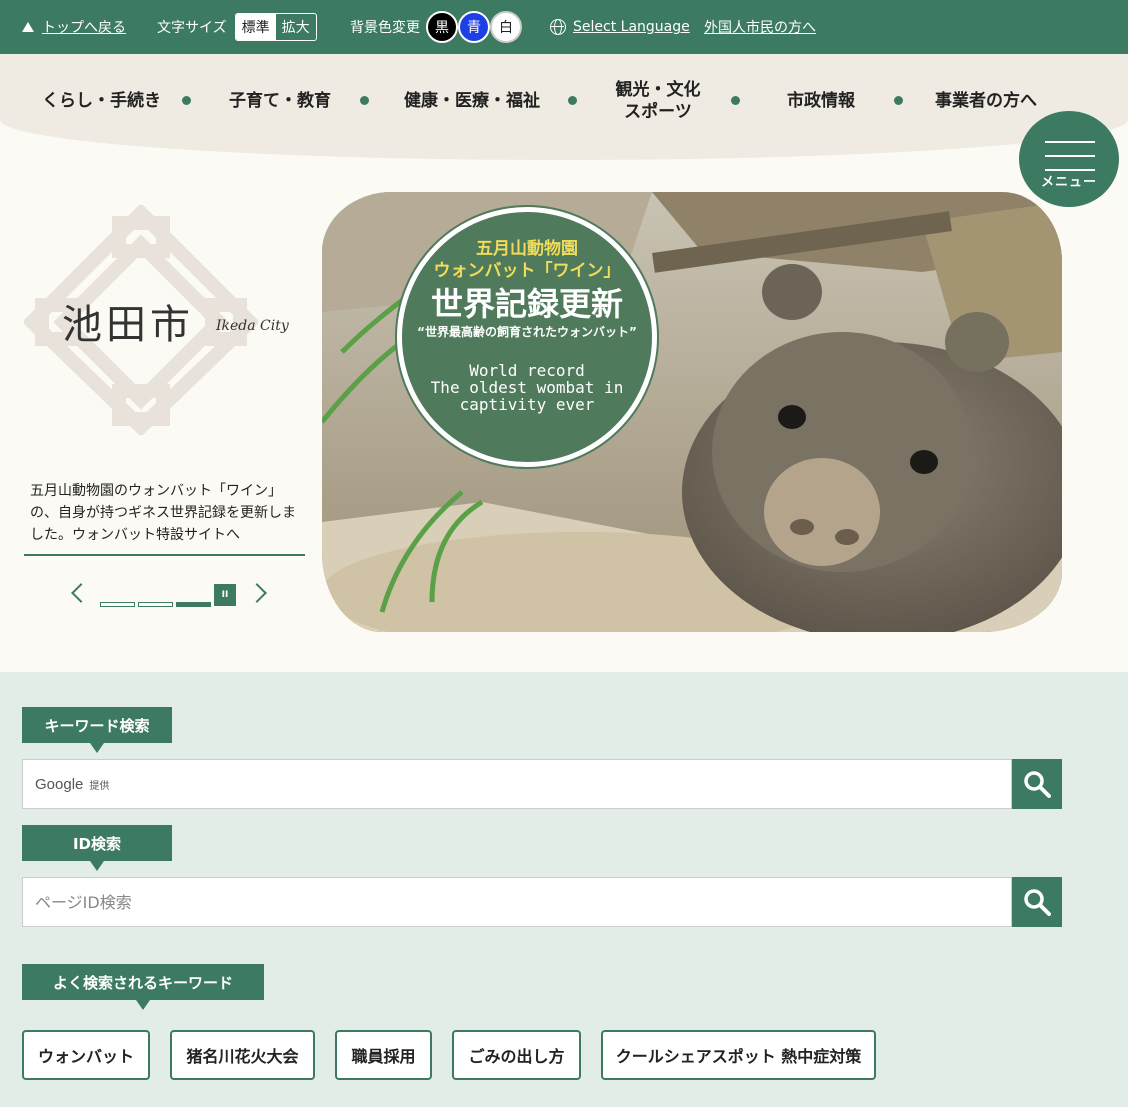 The width and height of the screenshot is (1128, 1107). Describe the element at coordinates (516, 1055) in the screenshot. I see `keyword-garbage-button: ごみの出し方` at that location.